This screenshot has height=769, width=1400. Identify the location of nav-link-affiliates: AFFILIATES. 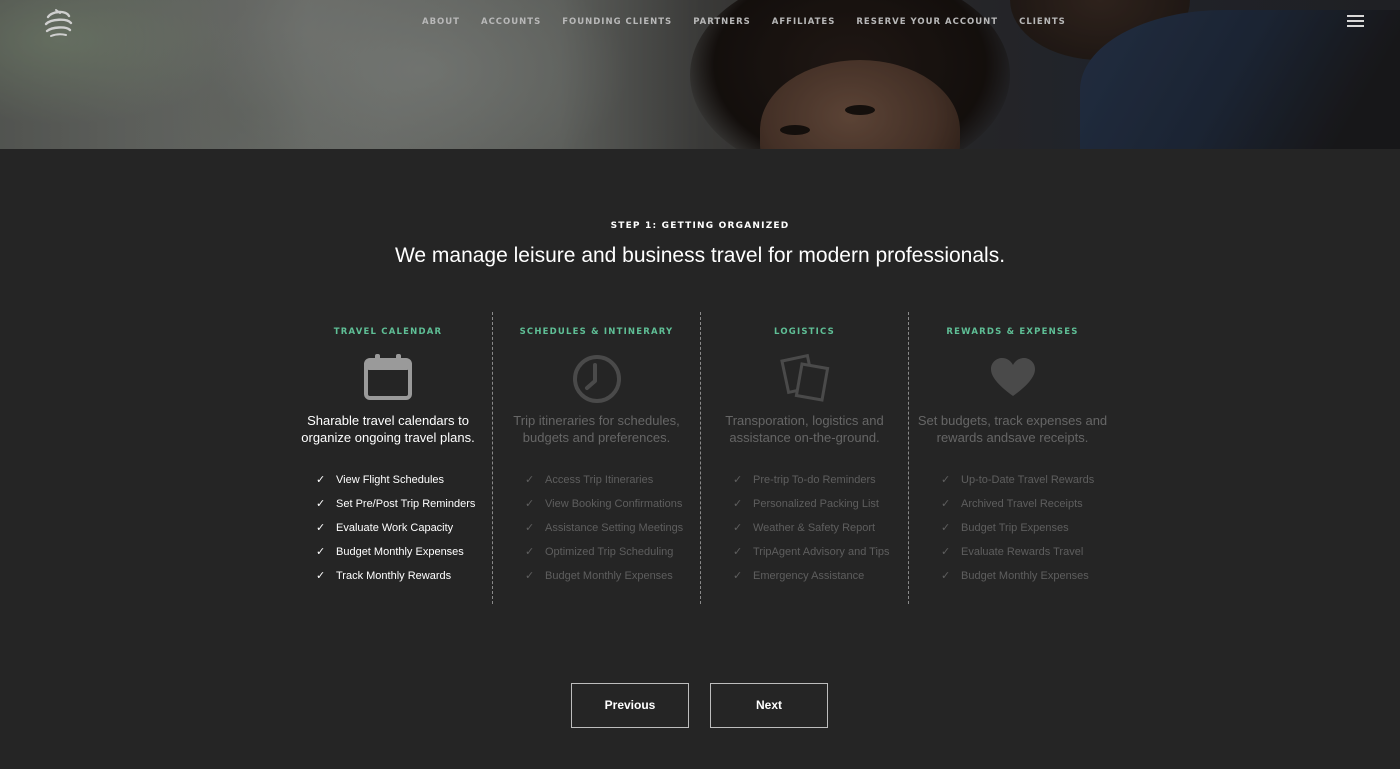
(804, 22).